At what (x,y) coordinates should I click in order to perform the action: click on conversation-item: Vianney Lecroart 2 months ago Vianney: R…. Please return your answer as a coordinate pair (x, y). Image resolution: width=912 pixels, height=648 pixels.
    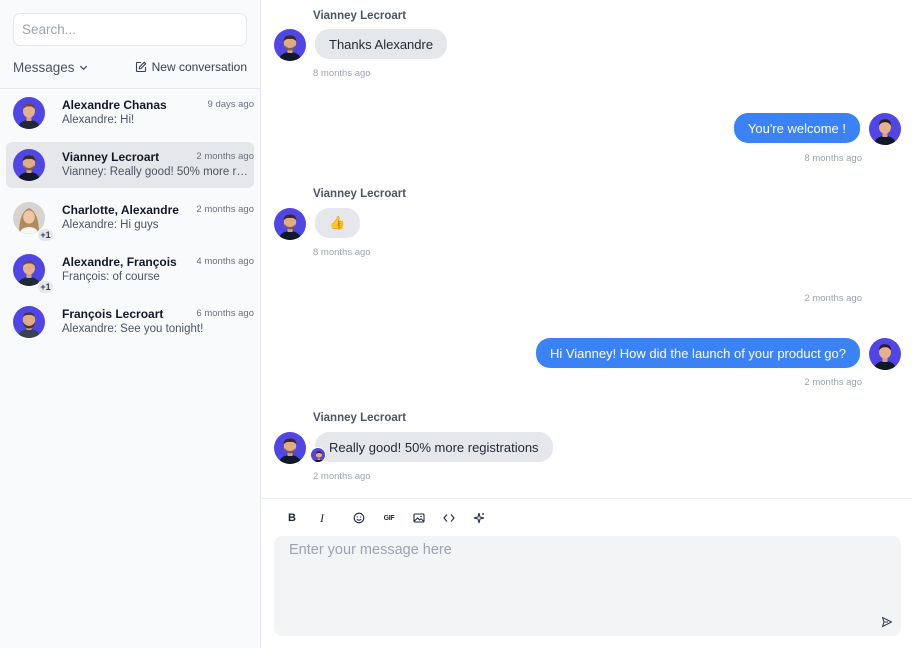
    Looking at the image, I should click on (130, 165).